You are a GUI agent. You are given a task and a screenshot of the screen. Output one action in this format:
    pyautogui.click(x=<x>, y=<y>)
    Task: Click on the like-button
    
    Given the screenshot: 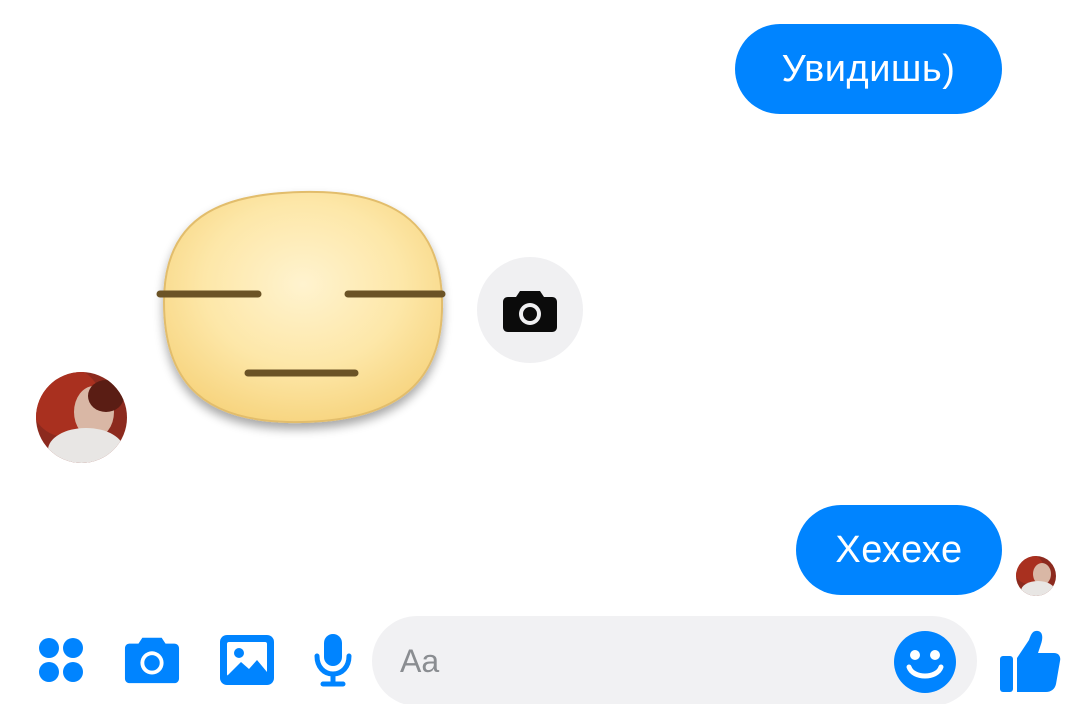 What is the action you would take?
    pyautogui.click(x=1030, y=661)
    